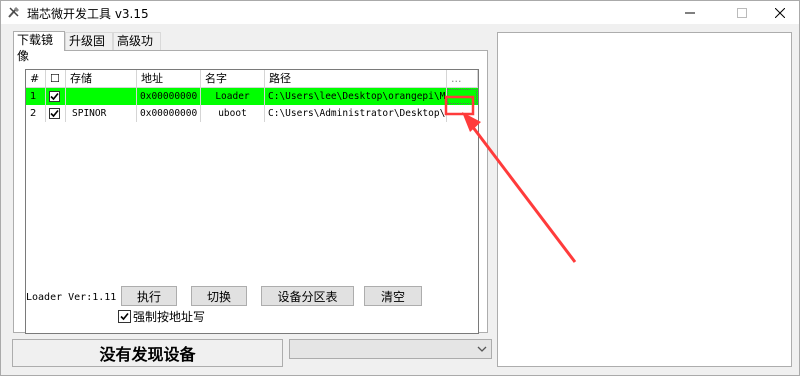 The width and height of the screenshot is (800, 376). Describe the element at coordinates (169, 78) in the screenshot. I see `col-address: 地址` at that location.